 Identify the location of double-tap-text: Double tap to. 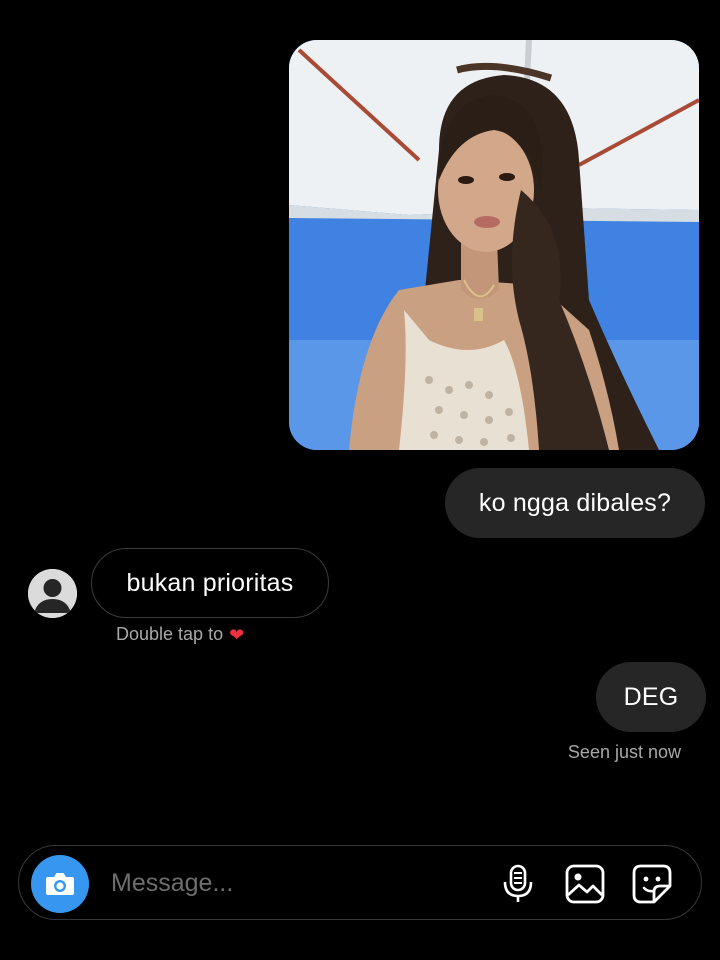
(170, 634).